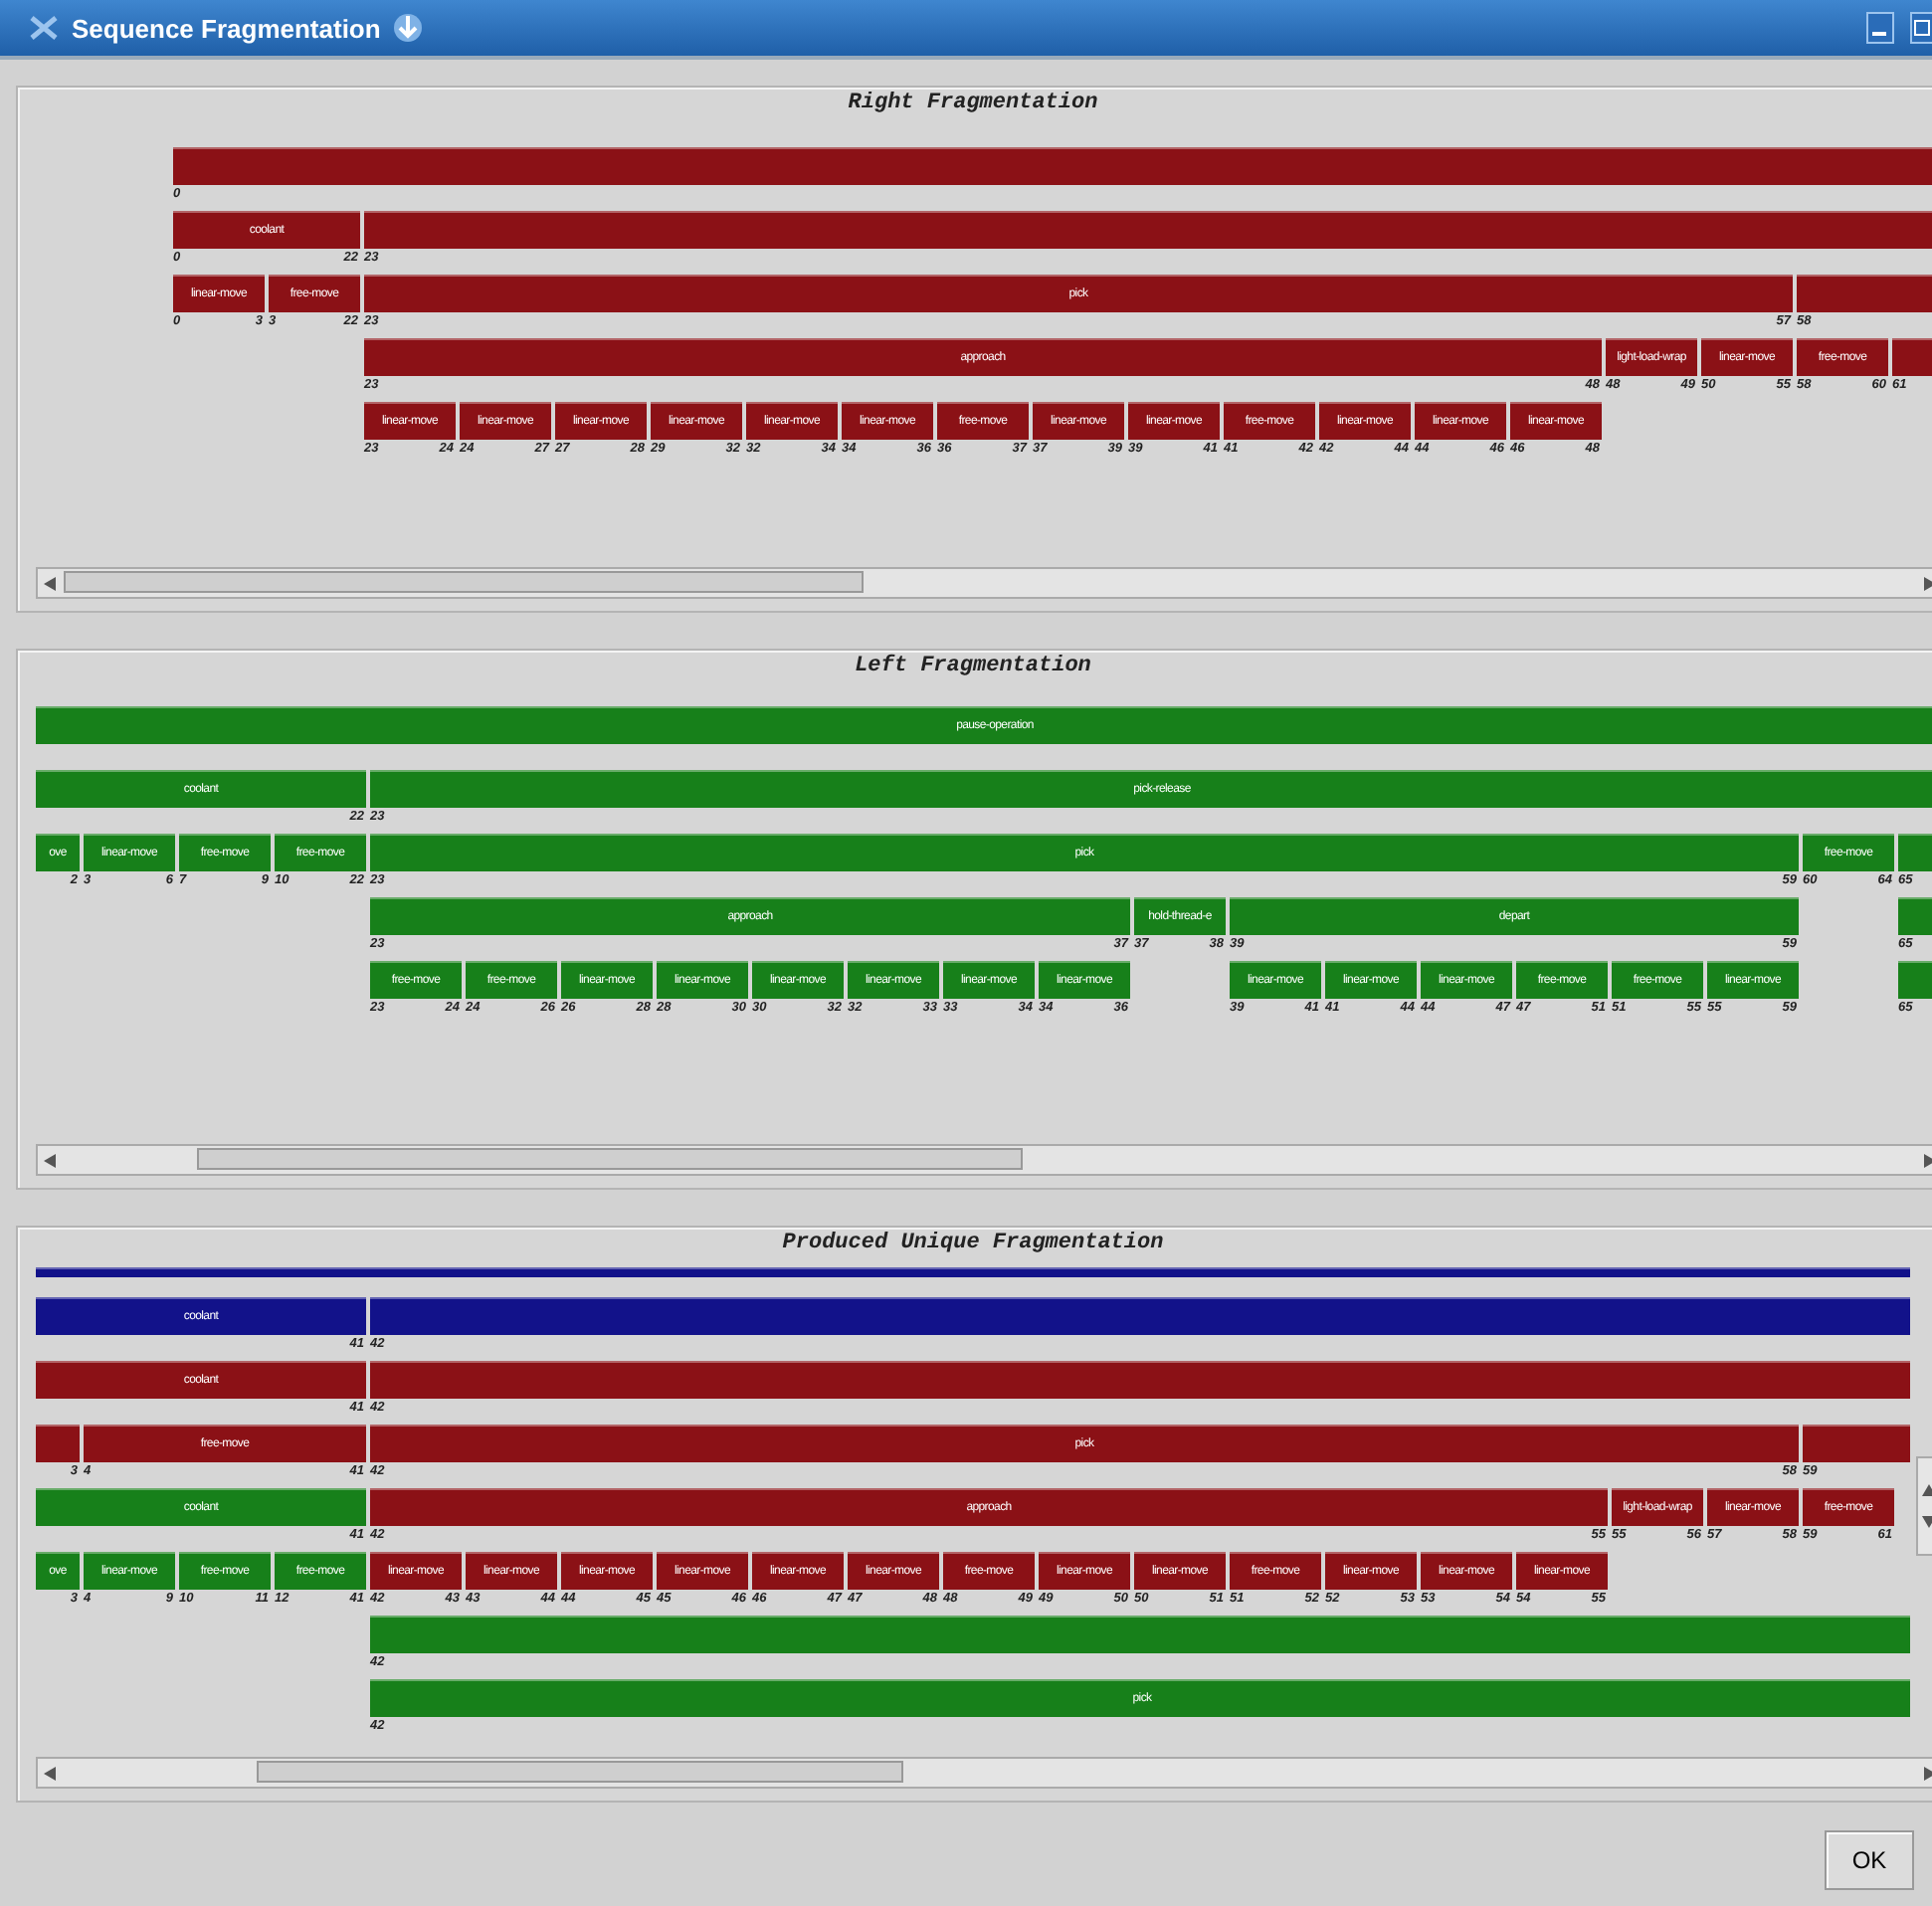 The height and width of the screenshot is (1906, 1932). I want to click on ok-button: OK, so click(1869, 1860).